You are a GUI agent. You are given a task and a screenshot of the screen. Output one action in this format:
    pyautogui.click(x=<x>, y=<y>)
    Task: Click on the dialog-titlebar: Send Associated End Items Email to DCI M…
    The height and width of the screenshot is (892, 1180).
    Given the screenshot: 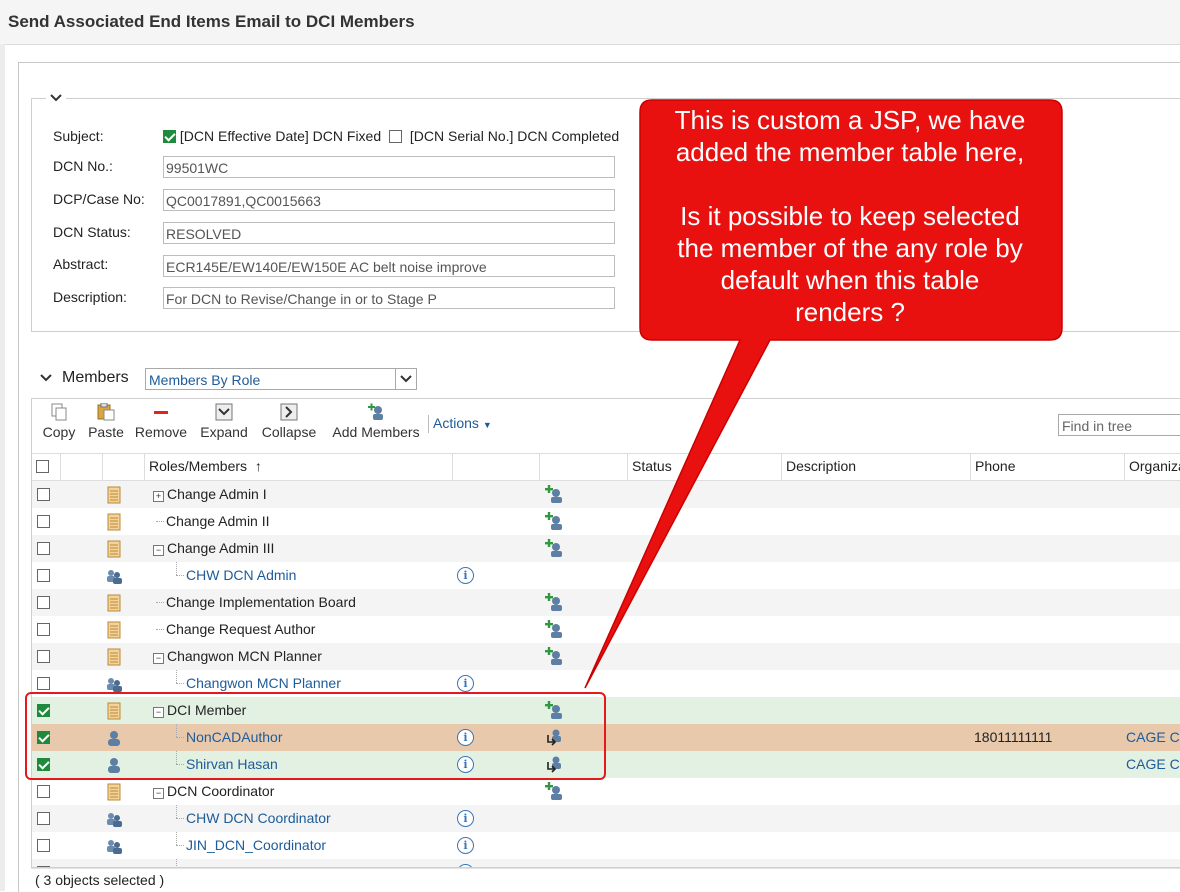 What is the action you would take?
    pyautogui.click(x=590, y=22)
    